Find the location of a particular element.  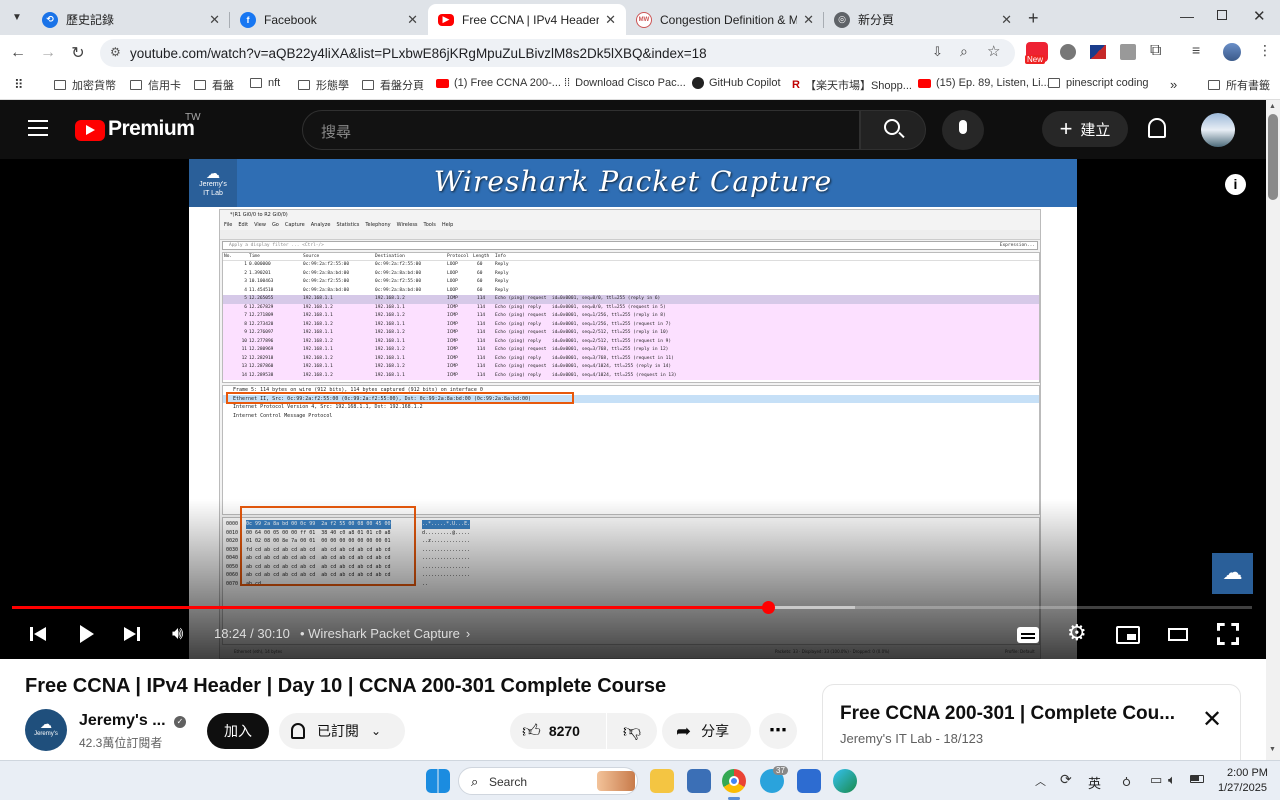

ws-column-header: Info is located at coordinates (500, 257).